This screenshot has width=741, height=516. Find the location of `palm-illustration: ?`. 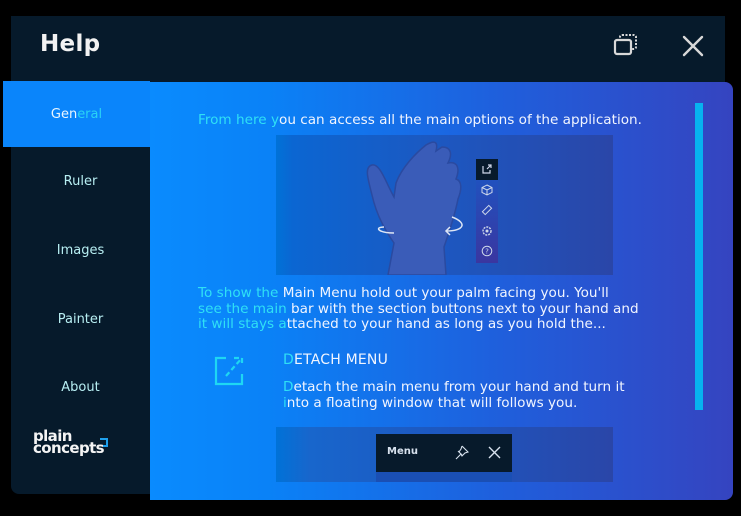

palm-illustration: ? is located at coordinates (444, 205).